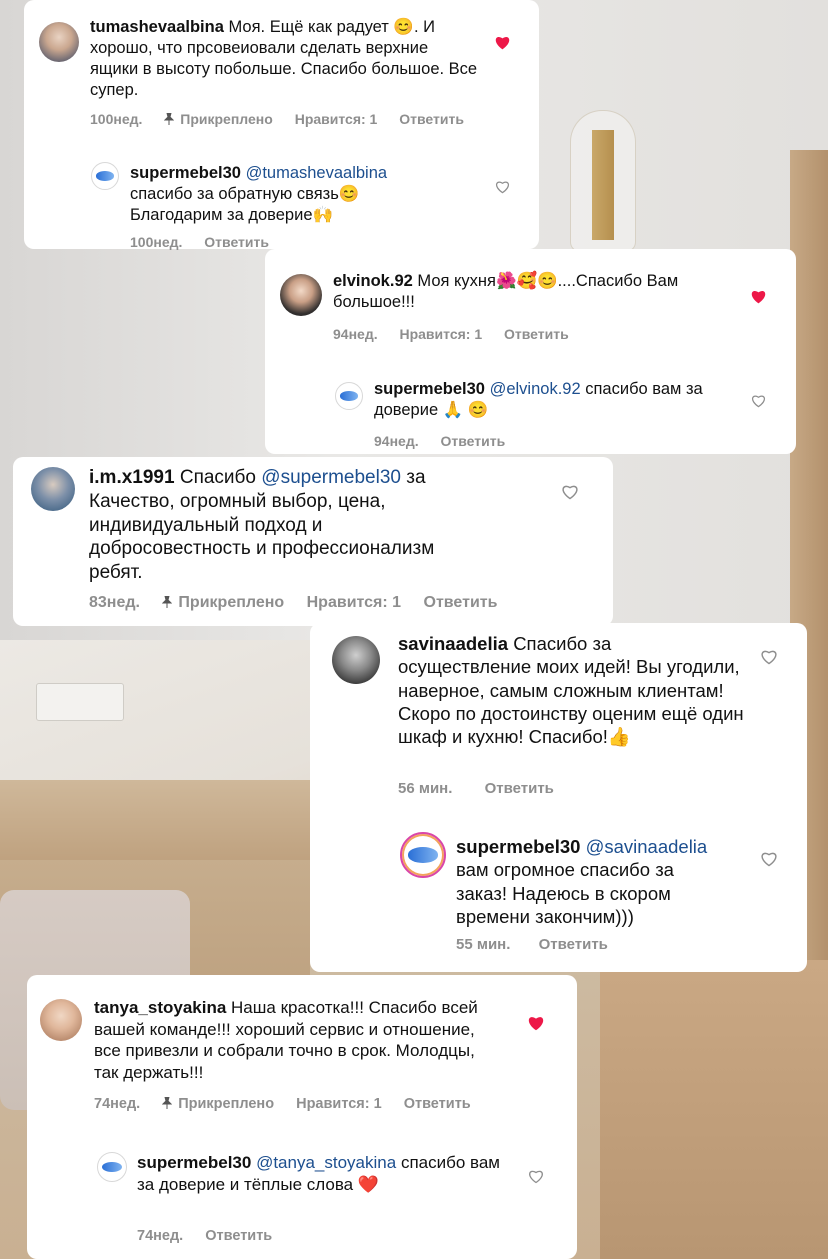  Describe the element at coordinates (302, 603) in the screenshot. I see `comment-meta: 83нед. Прикреплено Нравится: 1 Ответить` at that location.